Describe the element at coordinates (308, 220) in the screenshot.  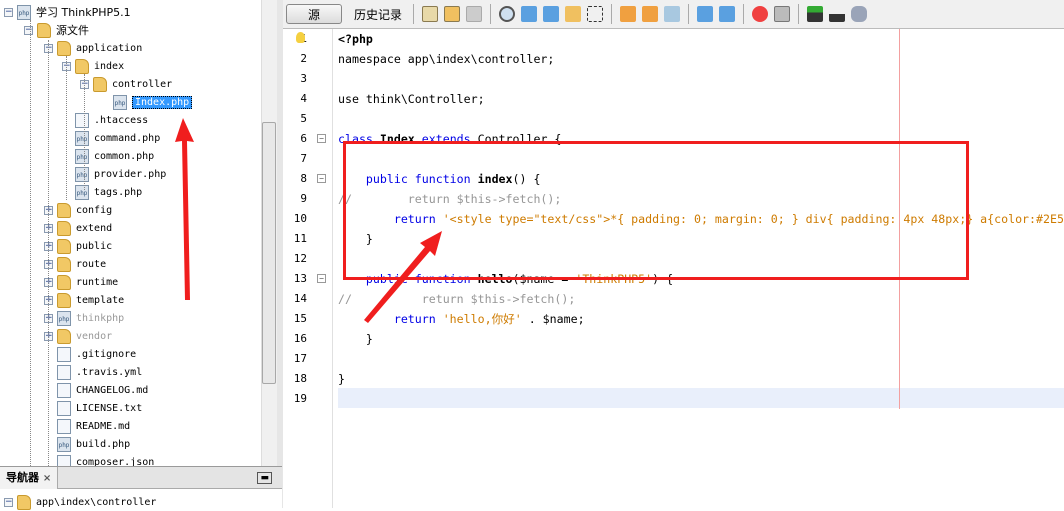
I see `annotation-arrows` at that location.